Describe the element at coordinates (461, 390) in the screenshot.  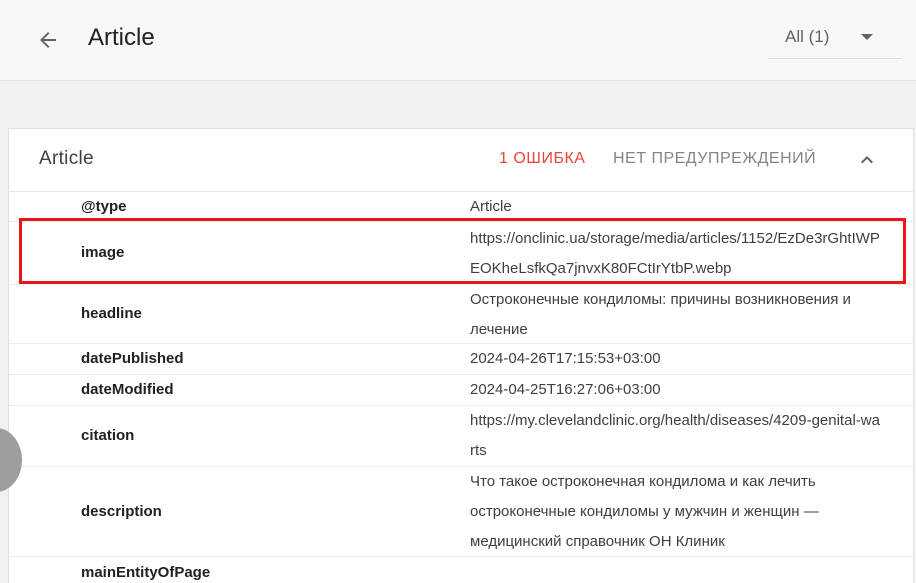
I see `table-row: dateModified 2024-04-25T16:27:06+03:00` at that location.